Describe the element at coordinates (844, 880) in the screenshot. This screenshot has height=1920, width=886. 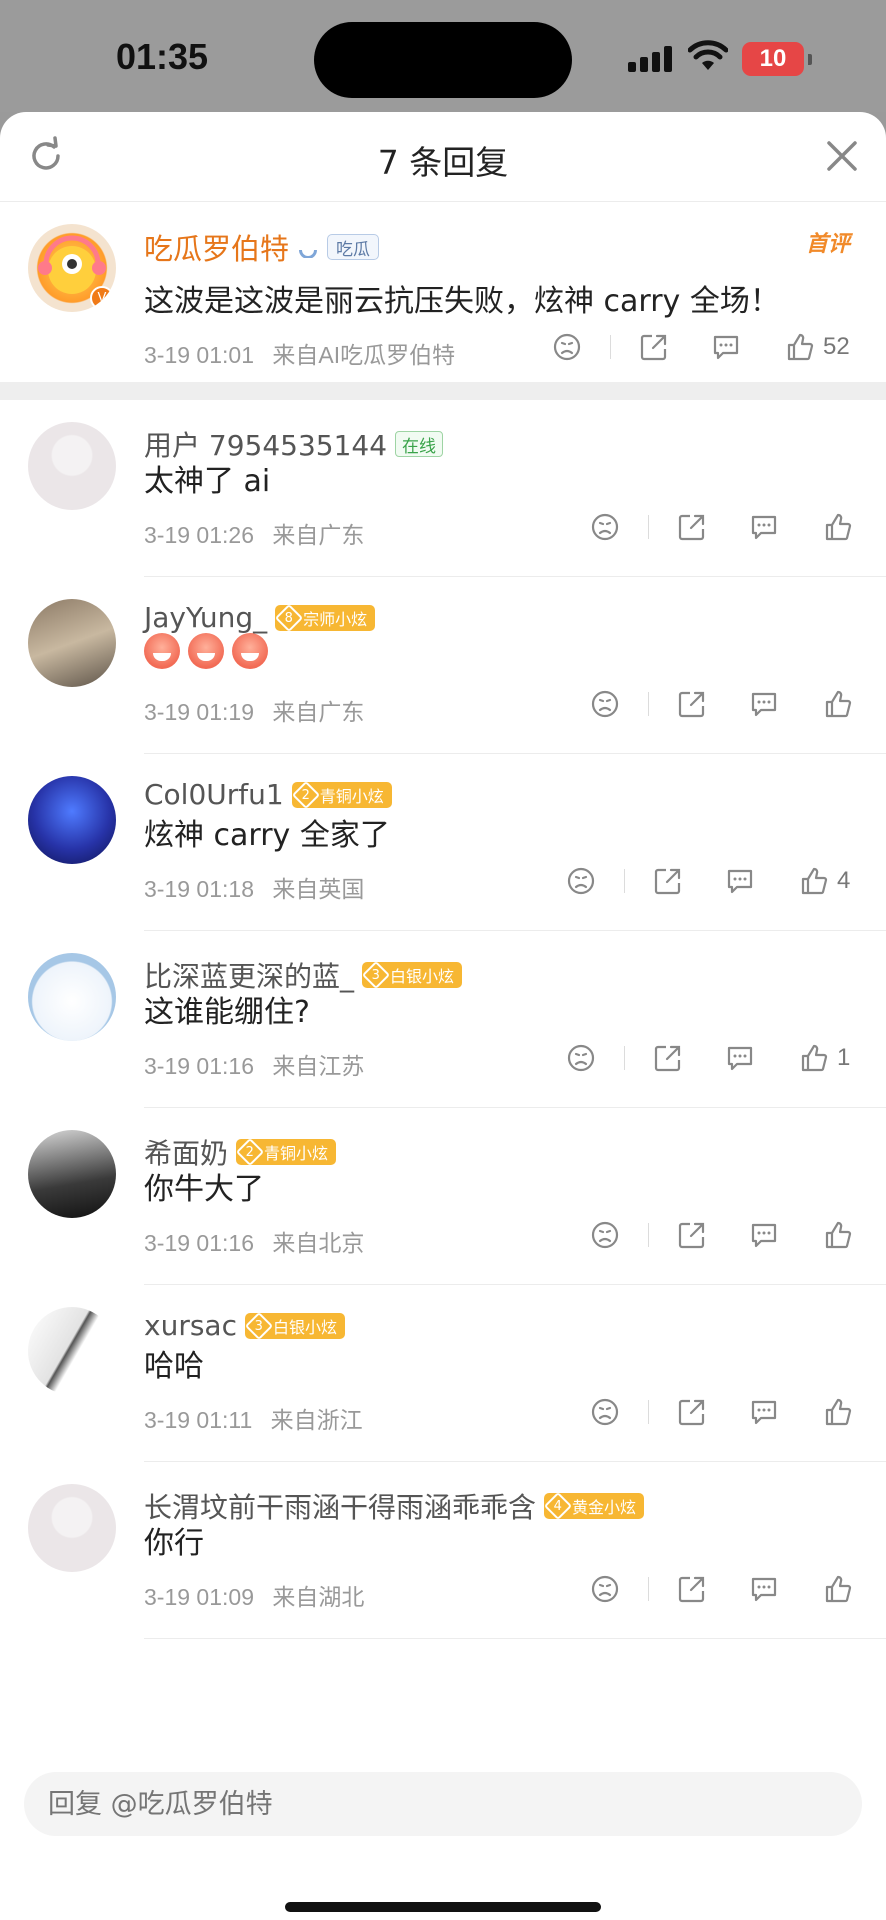
I see `like-count: 4` at that location.